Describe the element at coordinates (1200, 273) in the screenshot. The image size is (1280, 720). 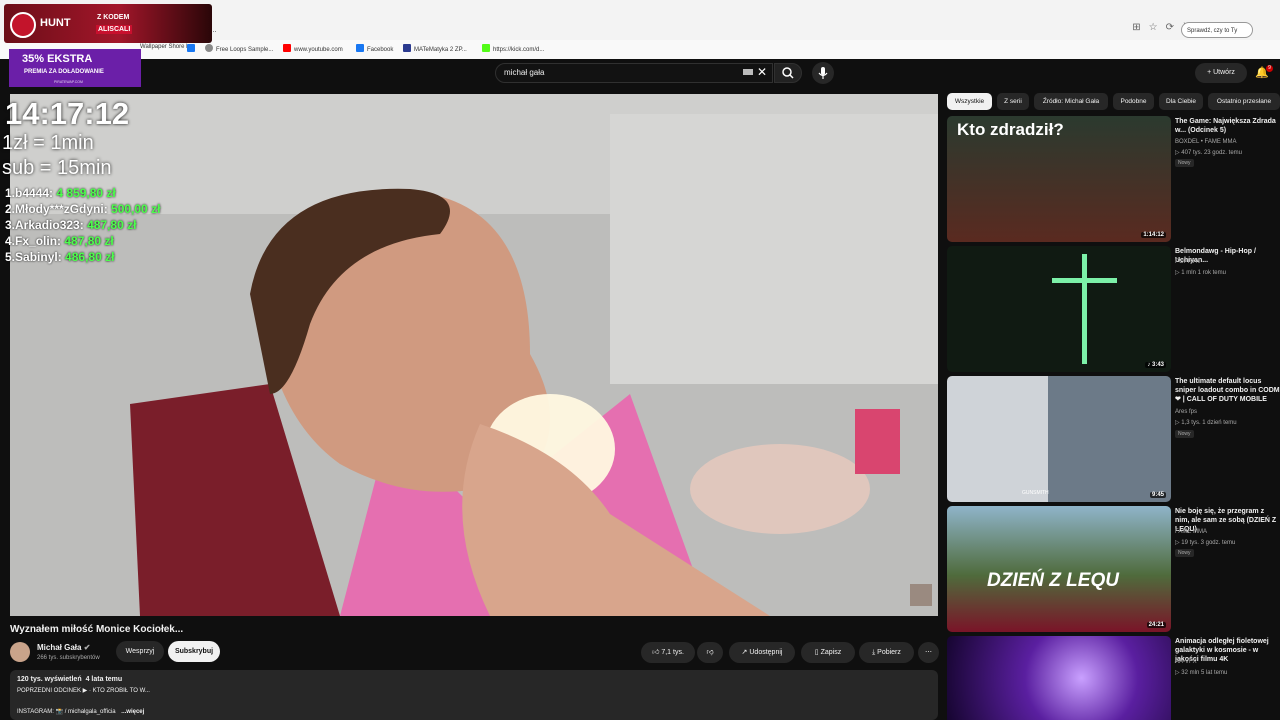
I see `recommendation-meta: ▷ 1 mln 1 rok temu` at that location.